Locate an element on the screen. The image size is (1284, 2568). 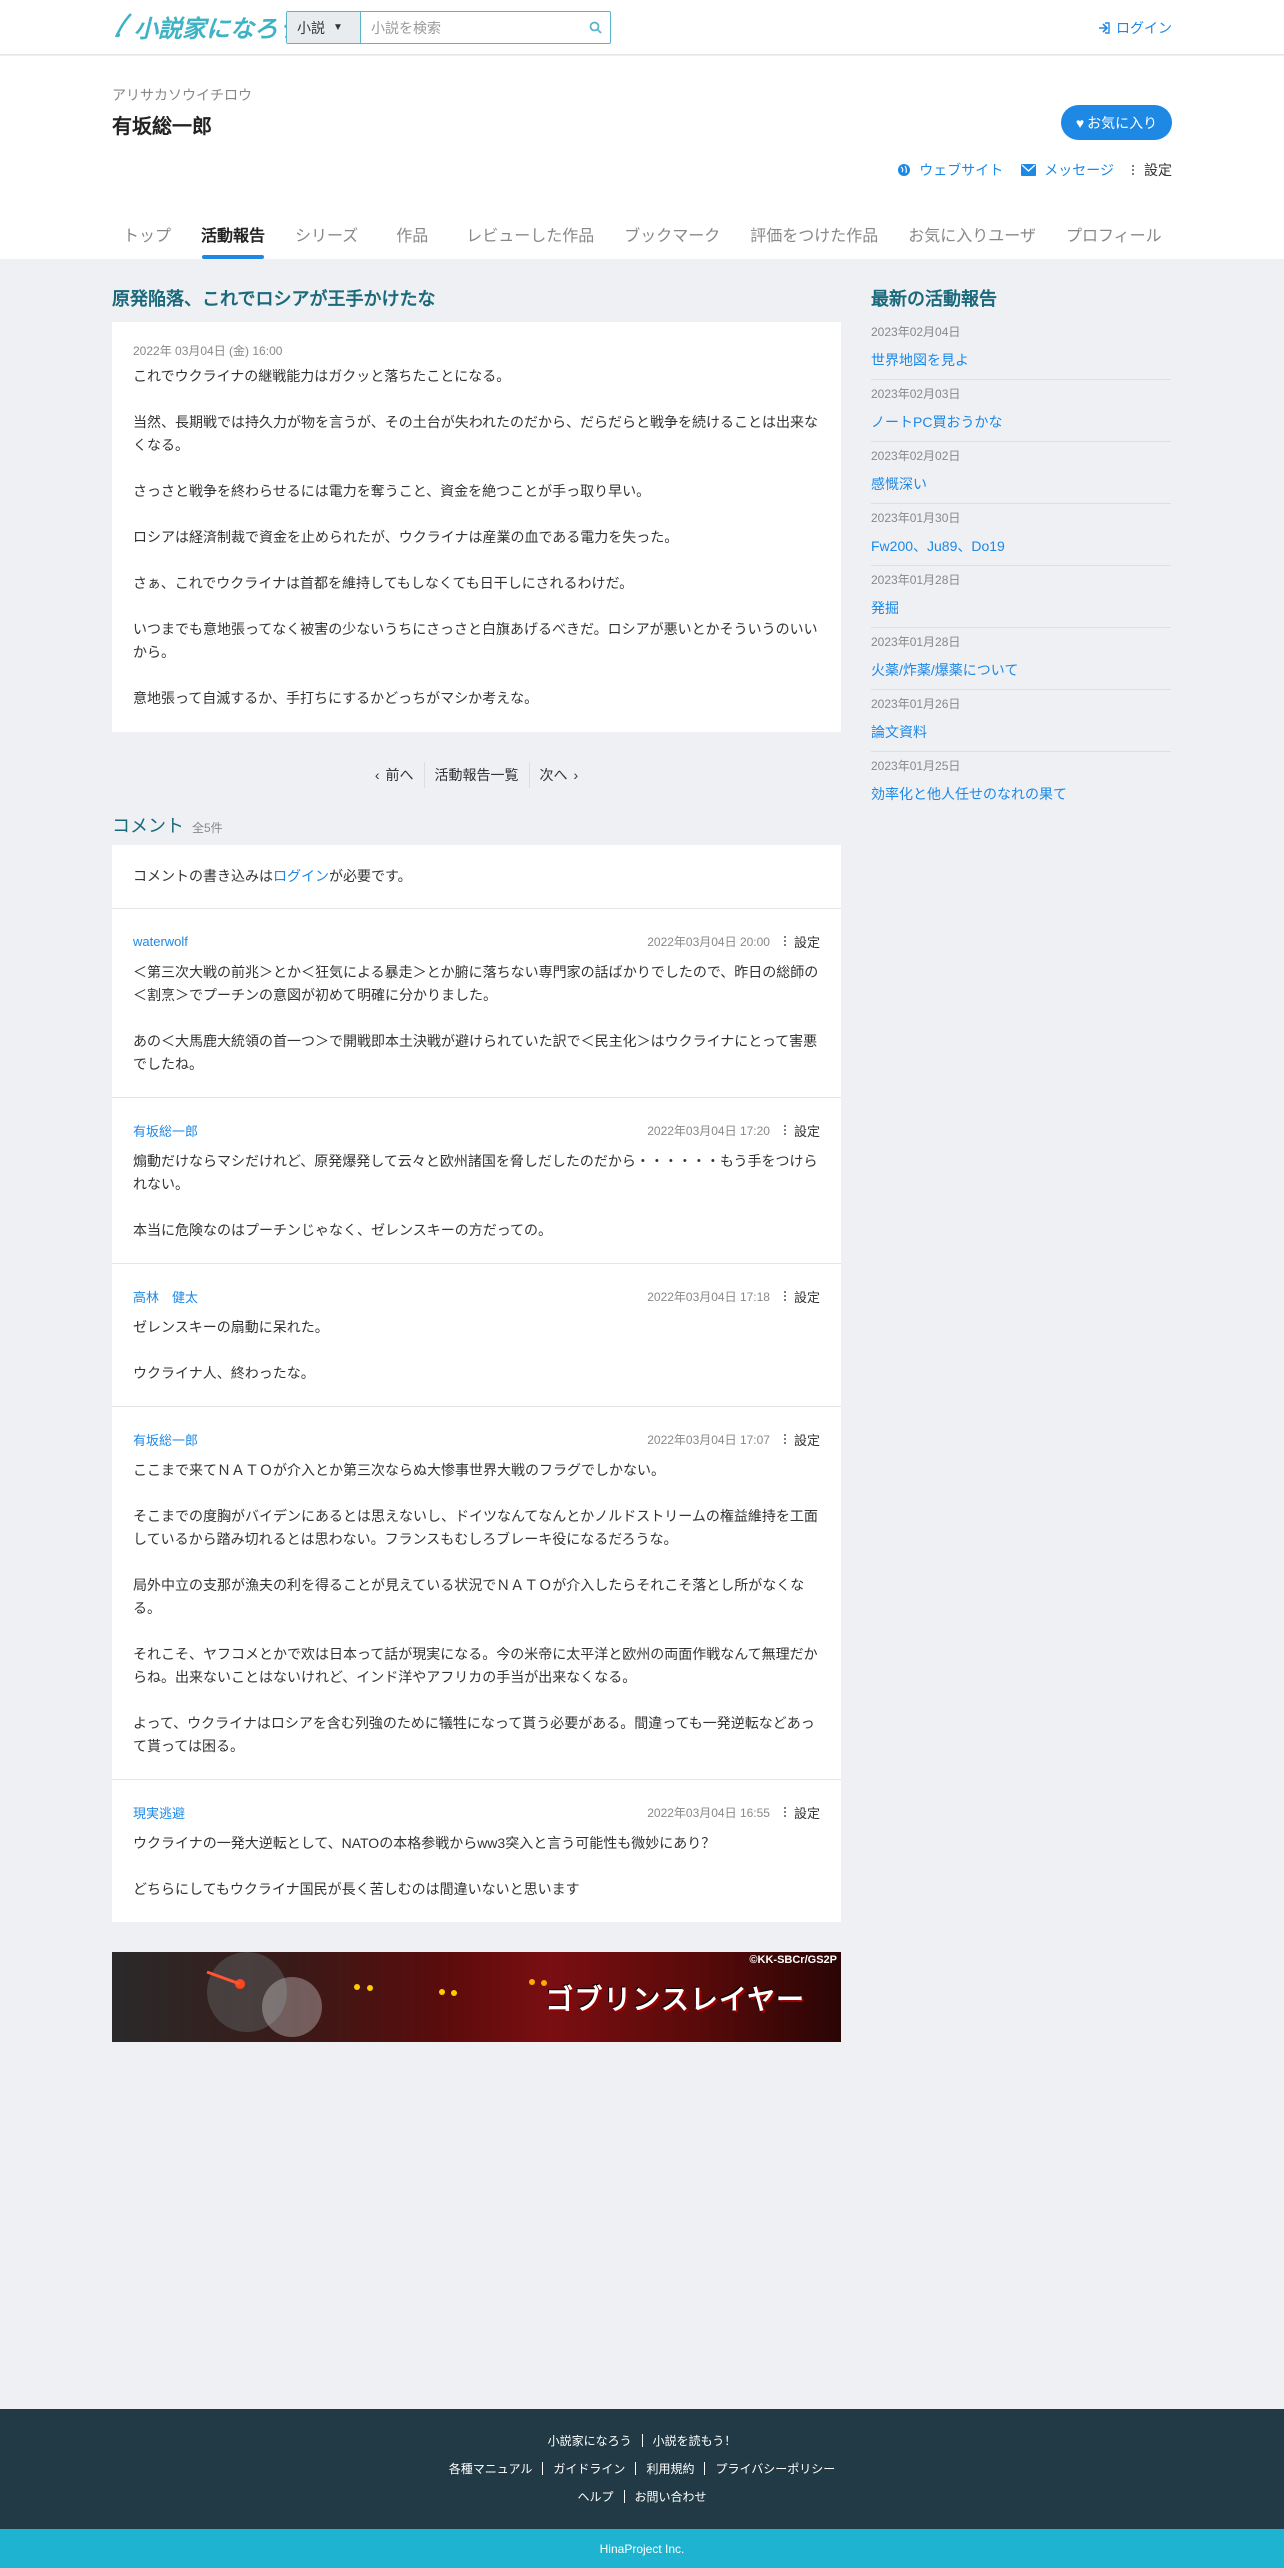
report-pager: ‹ 前へ 活動報告一覧 次へ › is located at coordinates (476, 775).